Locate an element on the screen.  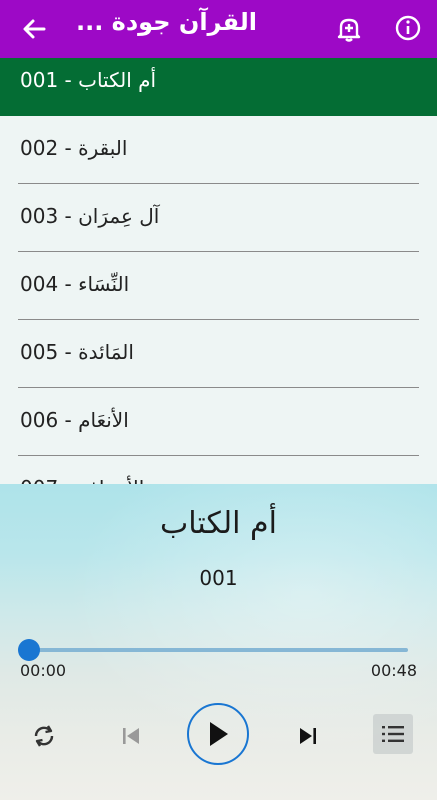
repeat-icon is located at coordinates (44, 736).